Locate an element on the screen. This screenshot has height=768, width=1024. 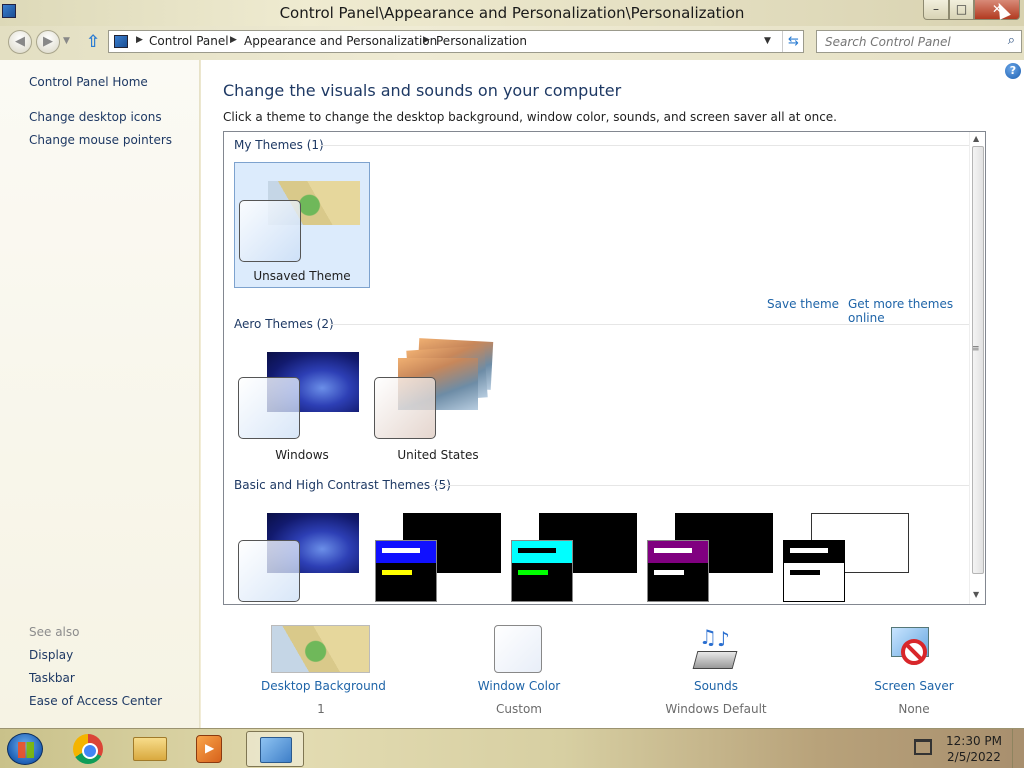
desktop-background-item: Desktop Background 1 is located at coordinates (323, 697).